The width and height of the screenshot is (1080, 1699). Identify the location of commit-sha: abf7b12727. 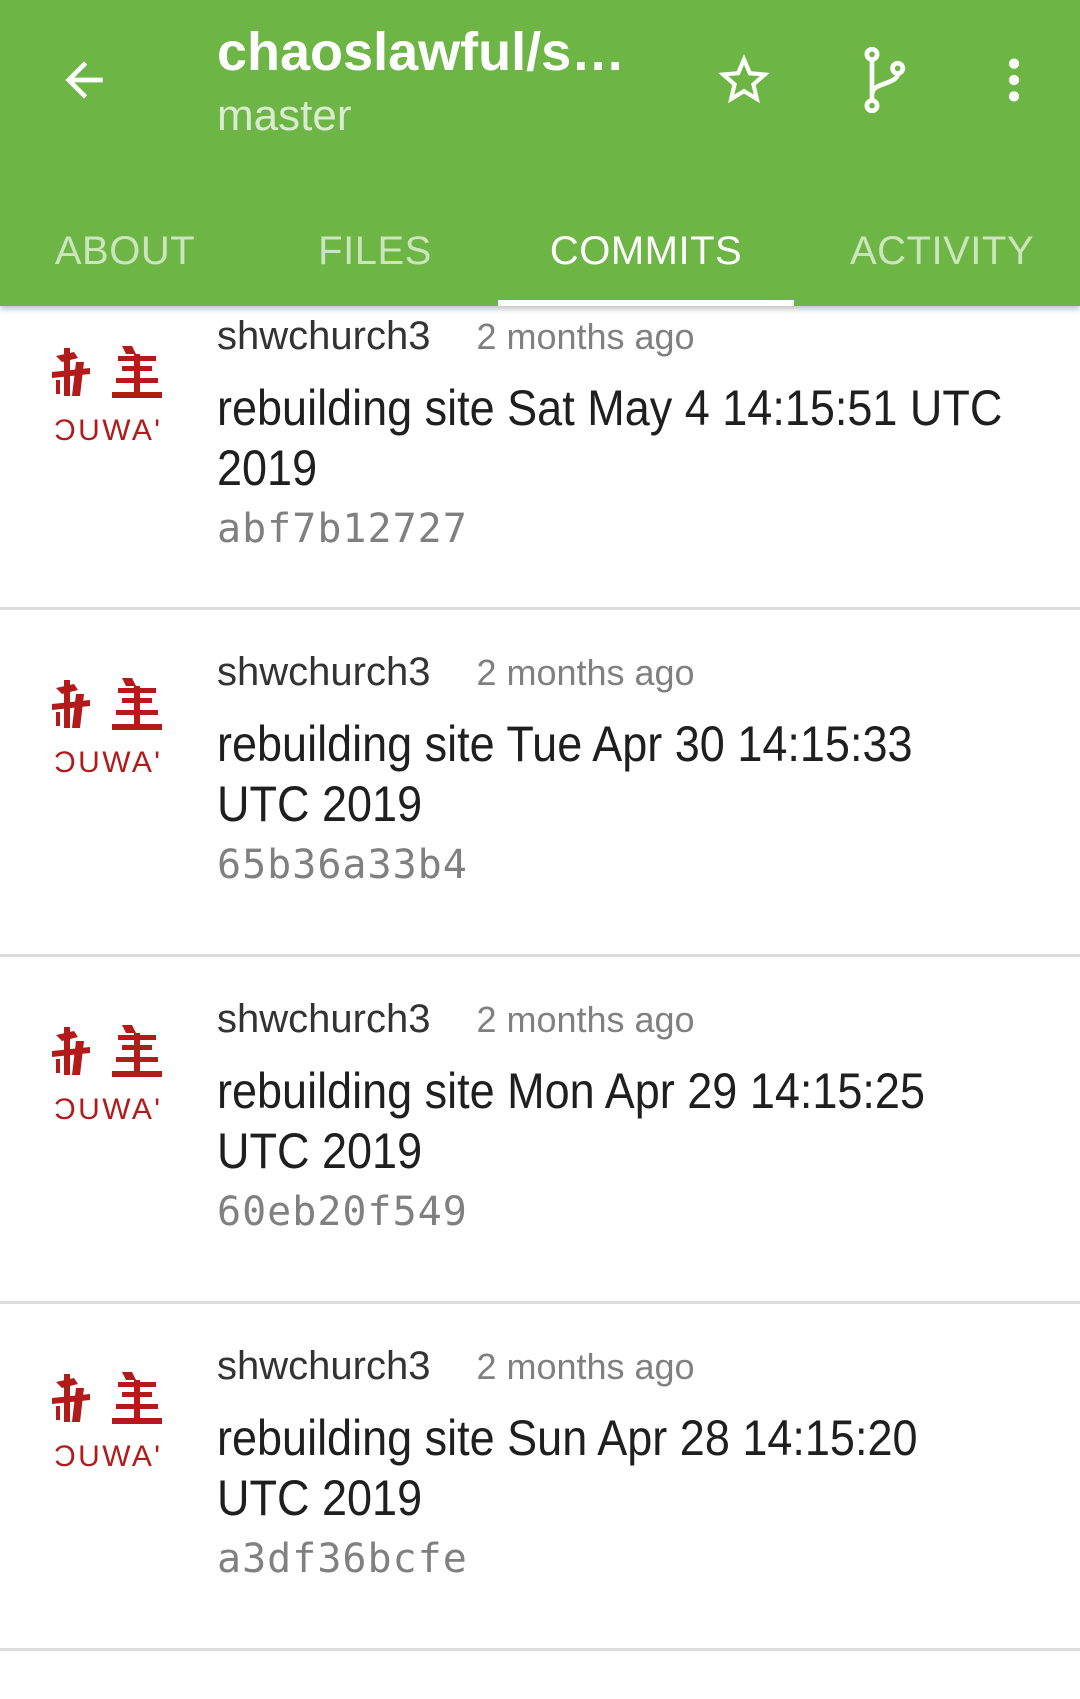
(342, 529).